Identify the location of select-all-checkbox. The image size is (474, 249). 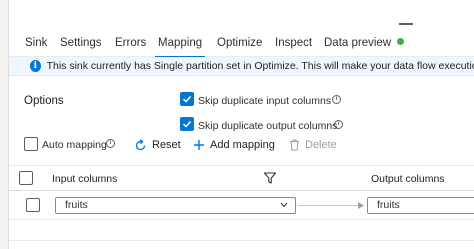
(26, 178).